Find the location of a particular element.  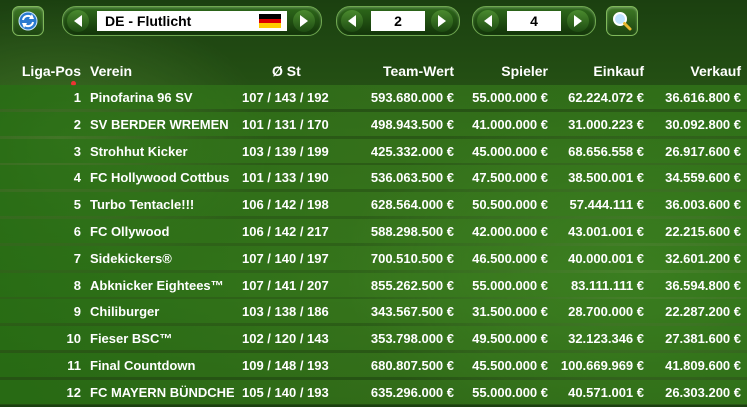

cell-avg-strength: 105 / 140 / 193 is located at coordinates (285, 392).